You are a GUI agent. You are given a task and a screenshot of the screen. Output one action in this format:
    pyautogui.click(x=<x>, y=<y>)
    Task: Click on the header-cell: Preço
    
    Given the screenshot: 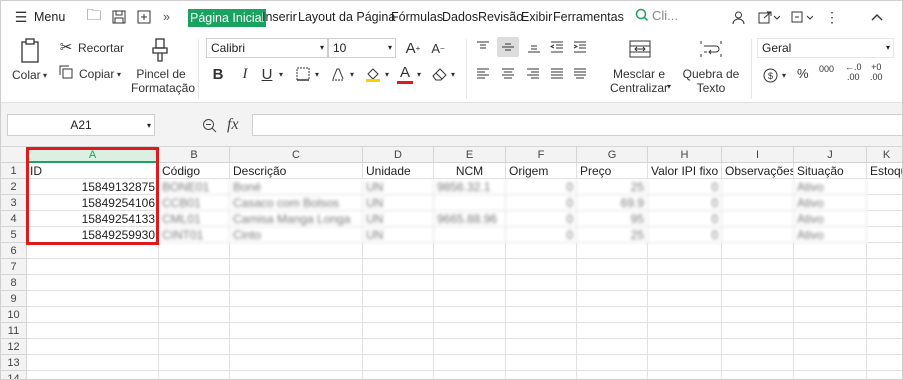 What is the action you would take?
    pyautogui.click(x=612, y=171)
    